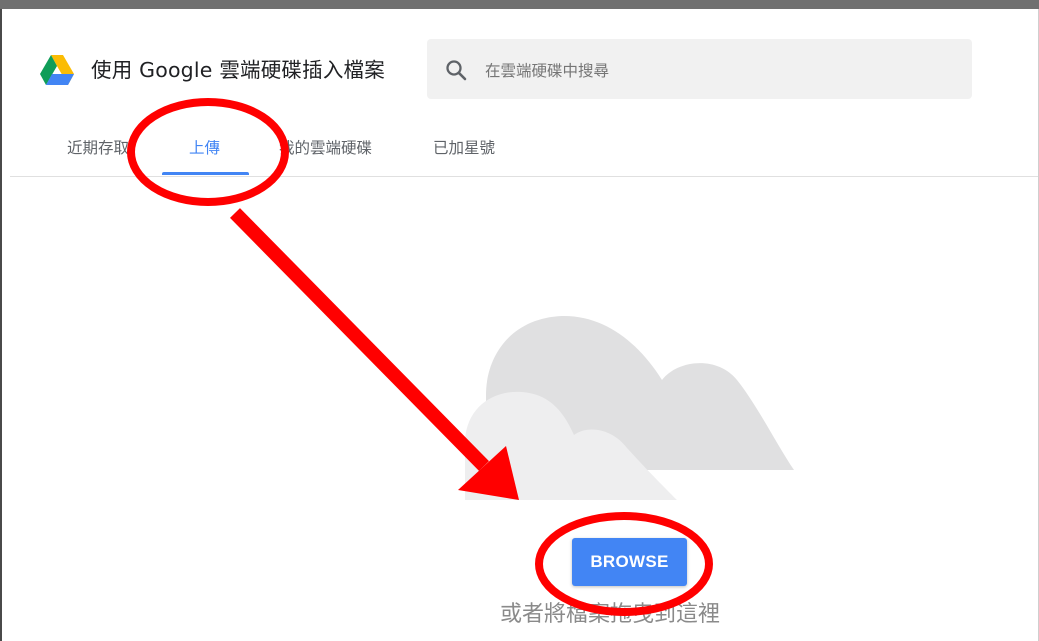 This screenshot has width=1039, height=641. What do you see at coordinates (57, 70) in the screenshot?
I see `google-drive-icon` at bounding box center [57, 70].